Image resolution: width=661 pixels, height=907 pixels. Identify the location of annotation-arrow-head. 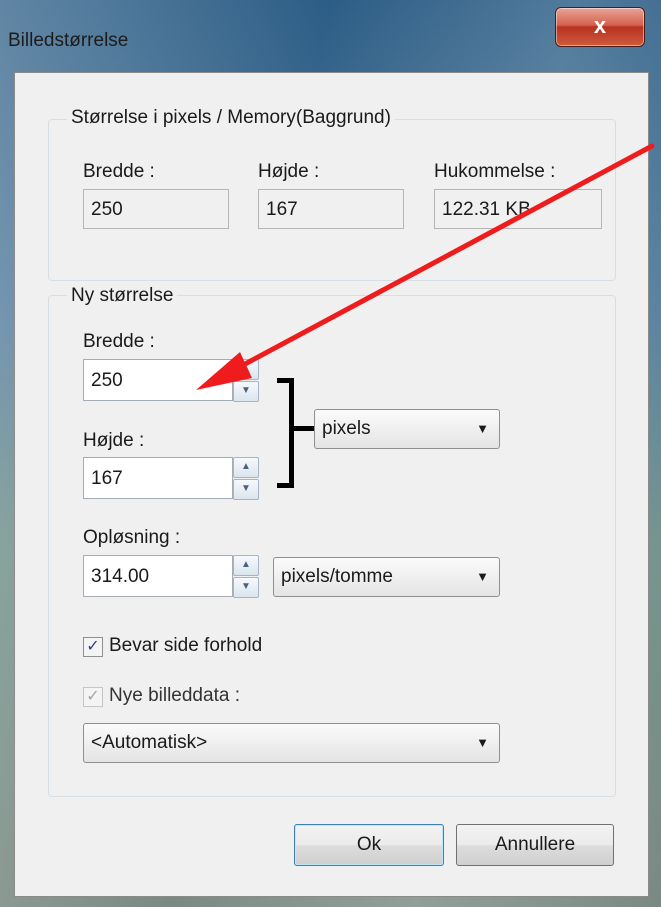
(224, 371).